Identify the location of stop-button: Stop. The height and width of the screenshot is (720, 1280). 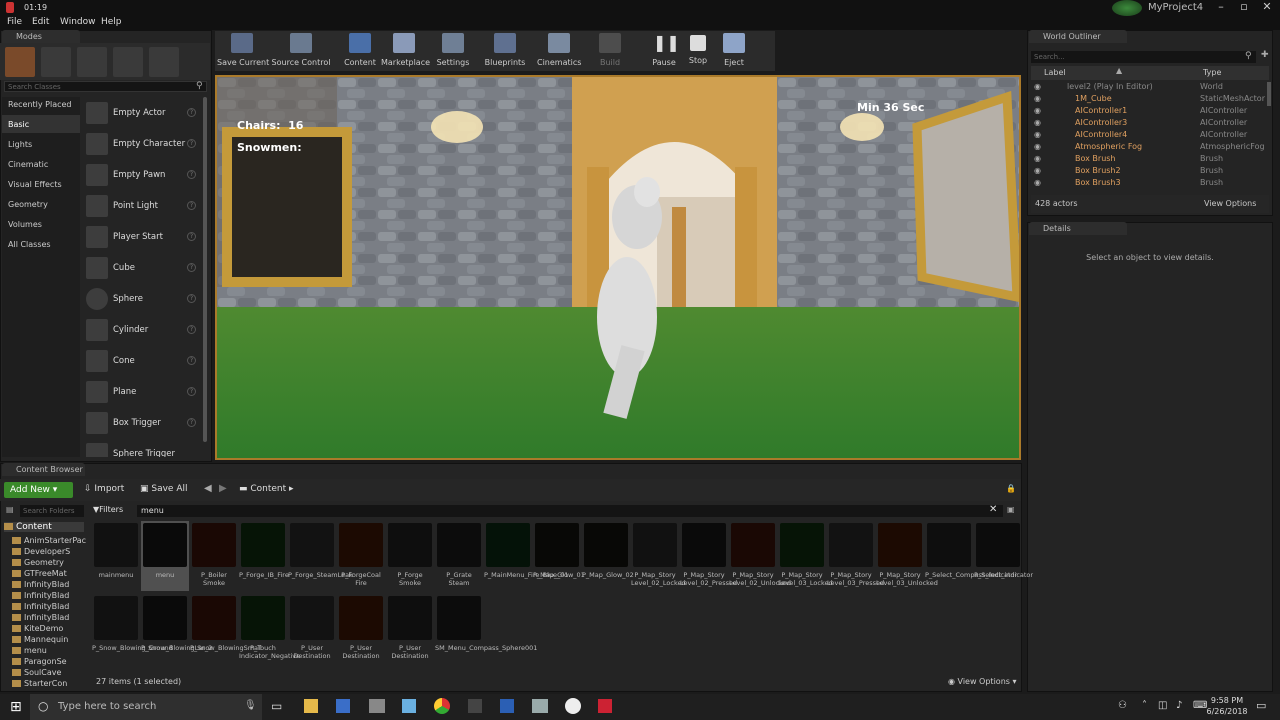
(698, 52).